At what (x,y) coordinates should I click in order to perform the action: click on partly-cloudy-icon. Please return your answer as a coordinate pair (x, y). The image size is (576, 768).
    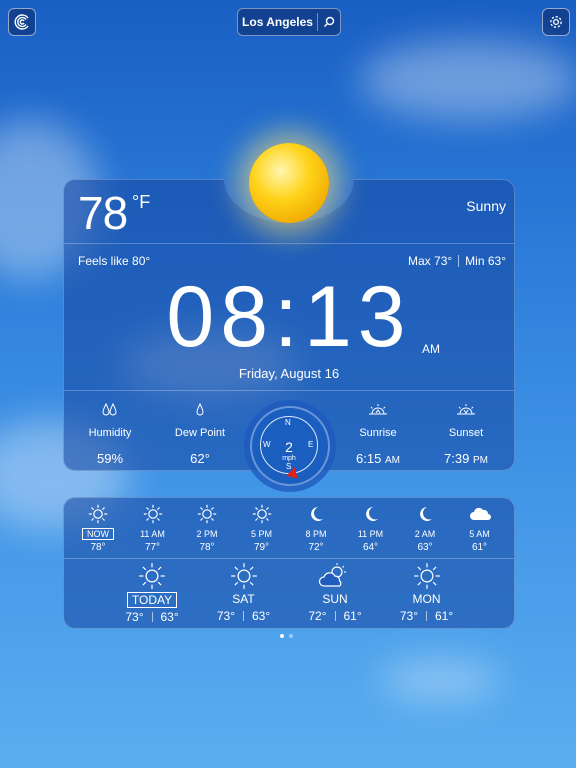
    Looking at the image, I should click on (335, 576).